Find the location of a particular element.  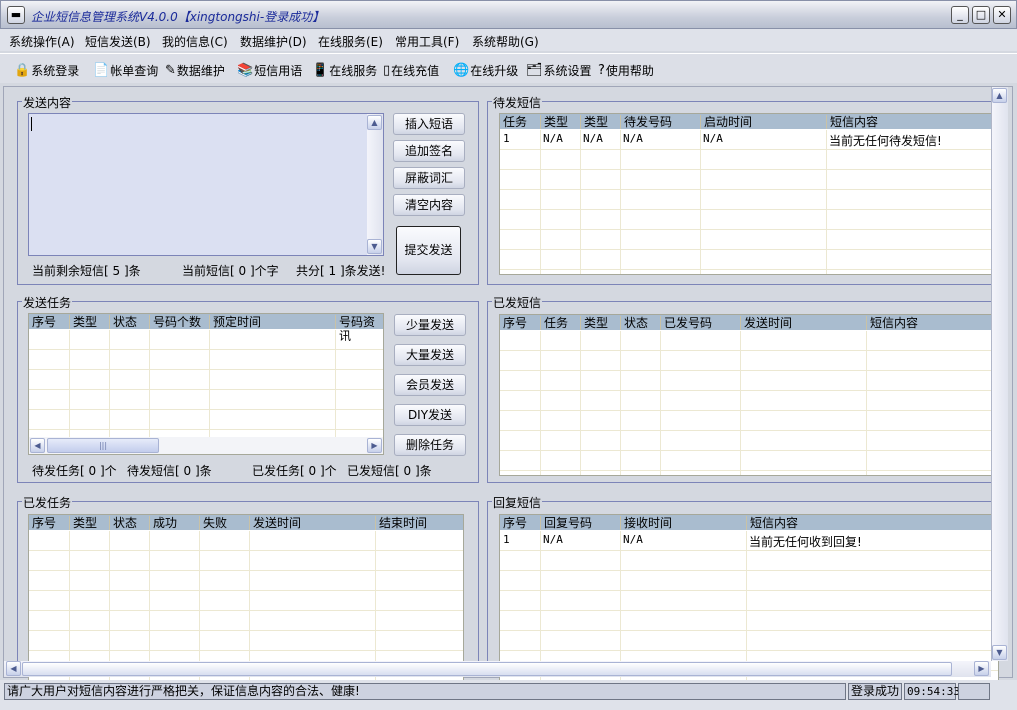

send-tasks-table: 序号 类型 状态 号码个数 预定时间 号码资讯 ◀ ||| ▶ is located at coordinates (206, 384).